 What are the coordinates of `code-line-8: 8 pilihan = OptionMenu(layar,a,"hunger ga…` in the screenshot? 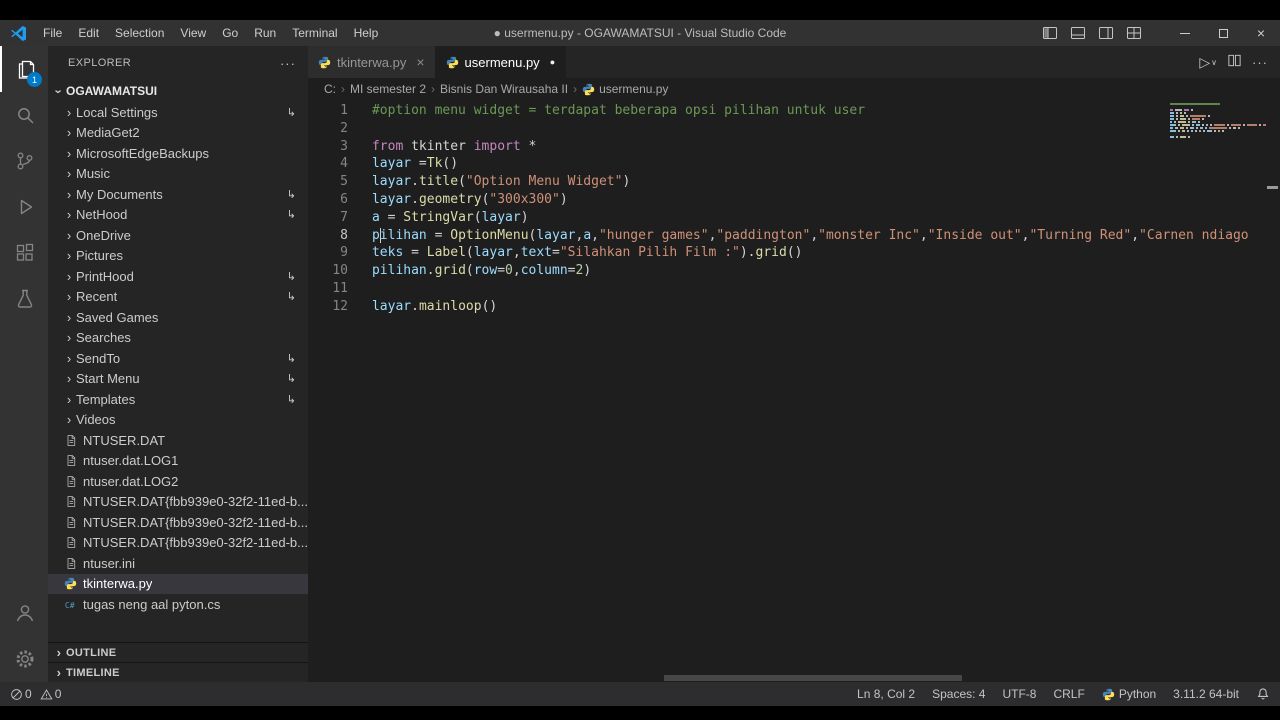 It's located at (794, 236).